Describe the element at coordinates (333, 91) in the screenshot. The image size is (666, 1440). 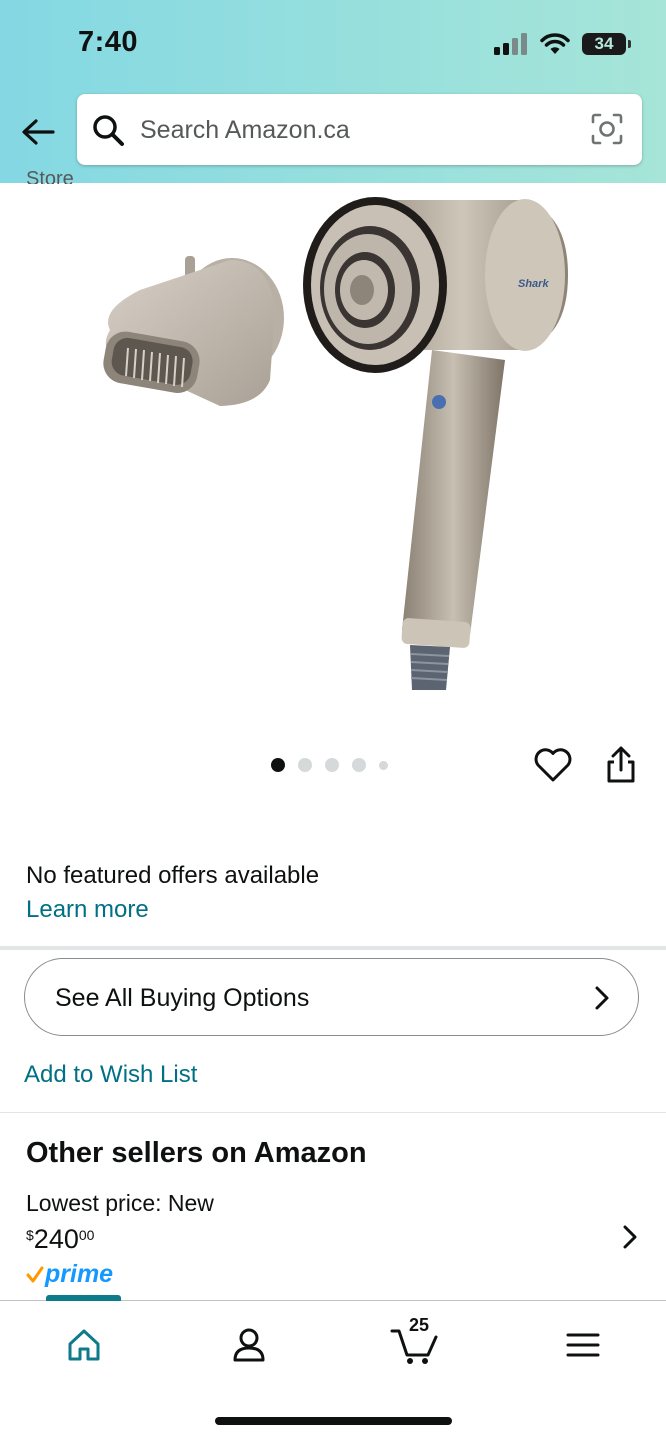
I see `top-header: 7:40 34 Search Amazon.ca` at that location.